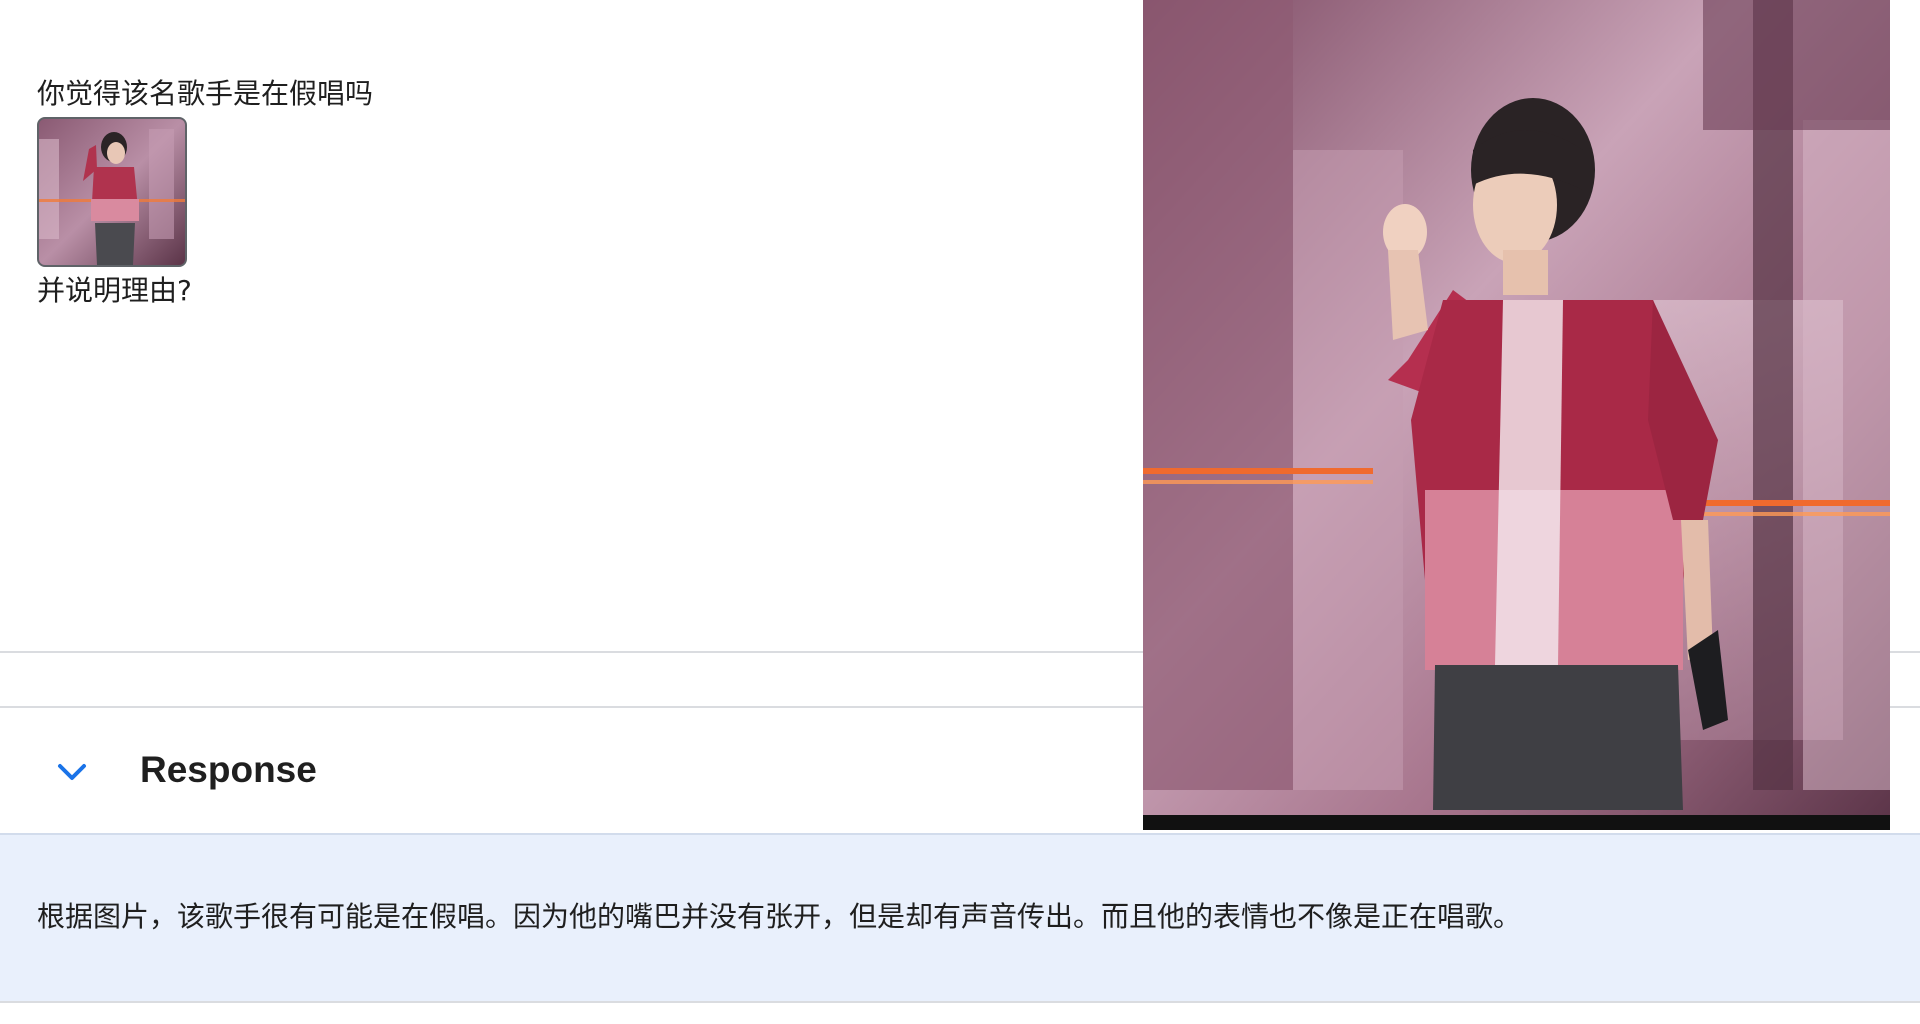  Describe the element at coordinates (205, 93) in the screenshot. I see `prompt-text-line-1: 你觉得该名歌手是在假唱吗` at that location.